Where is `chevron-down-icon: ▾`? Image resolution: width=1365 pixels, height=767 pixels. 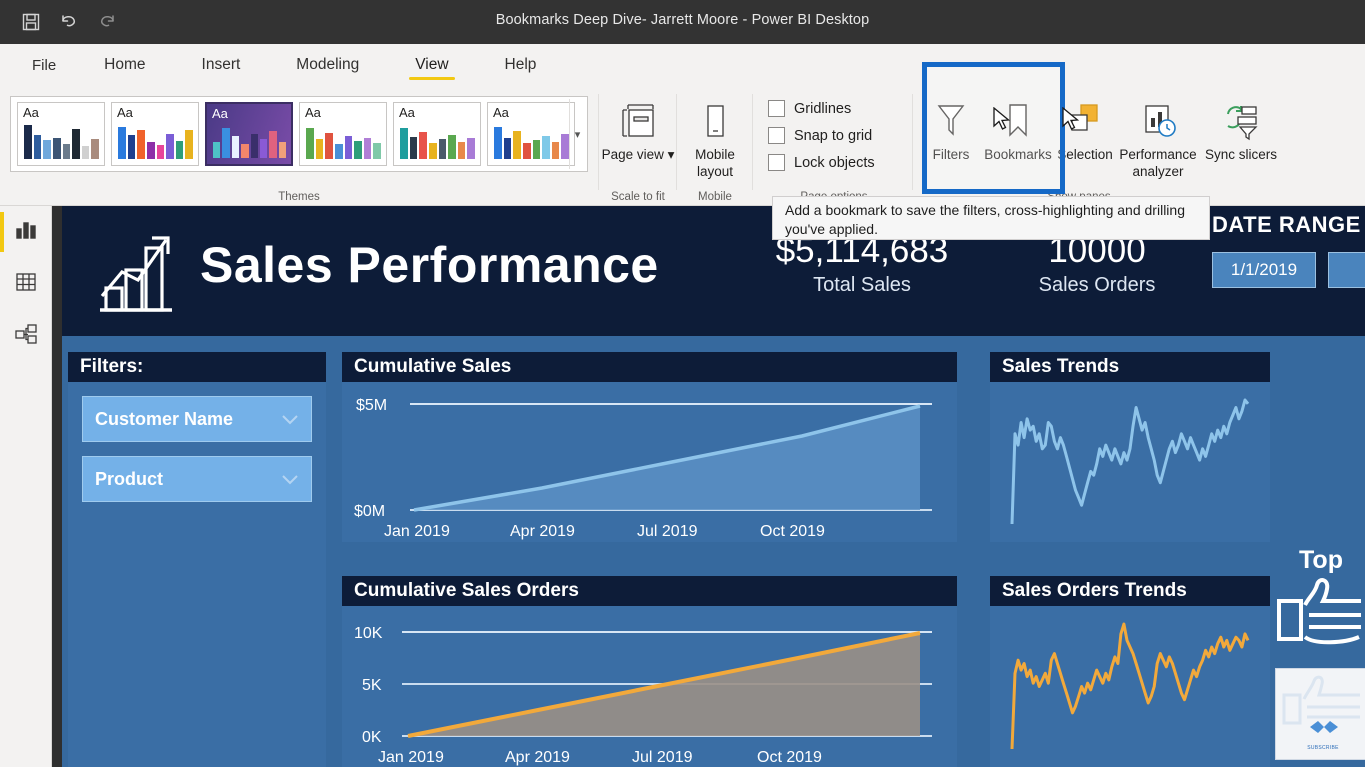
chevron-down-icon: ▾ is located at coordinates (671, 154).